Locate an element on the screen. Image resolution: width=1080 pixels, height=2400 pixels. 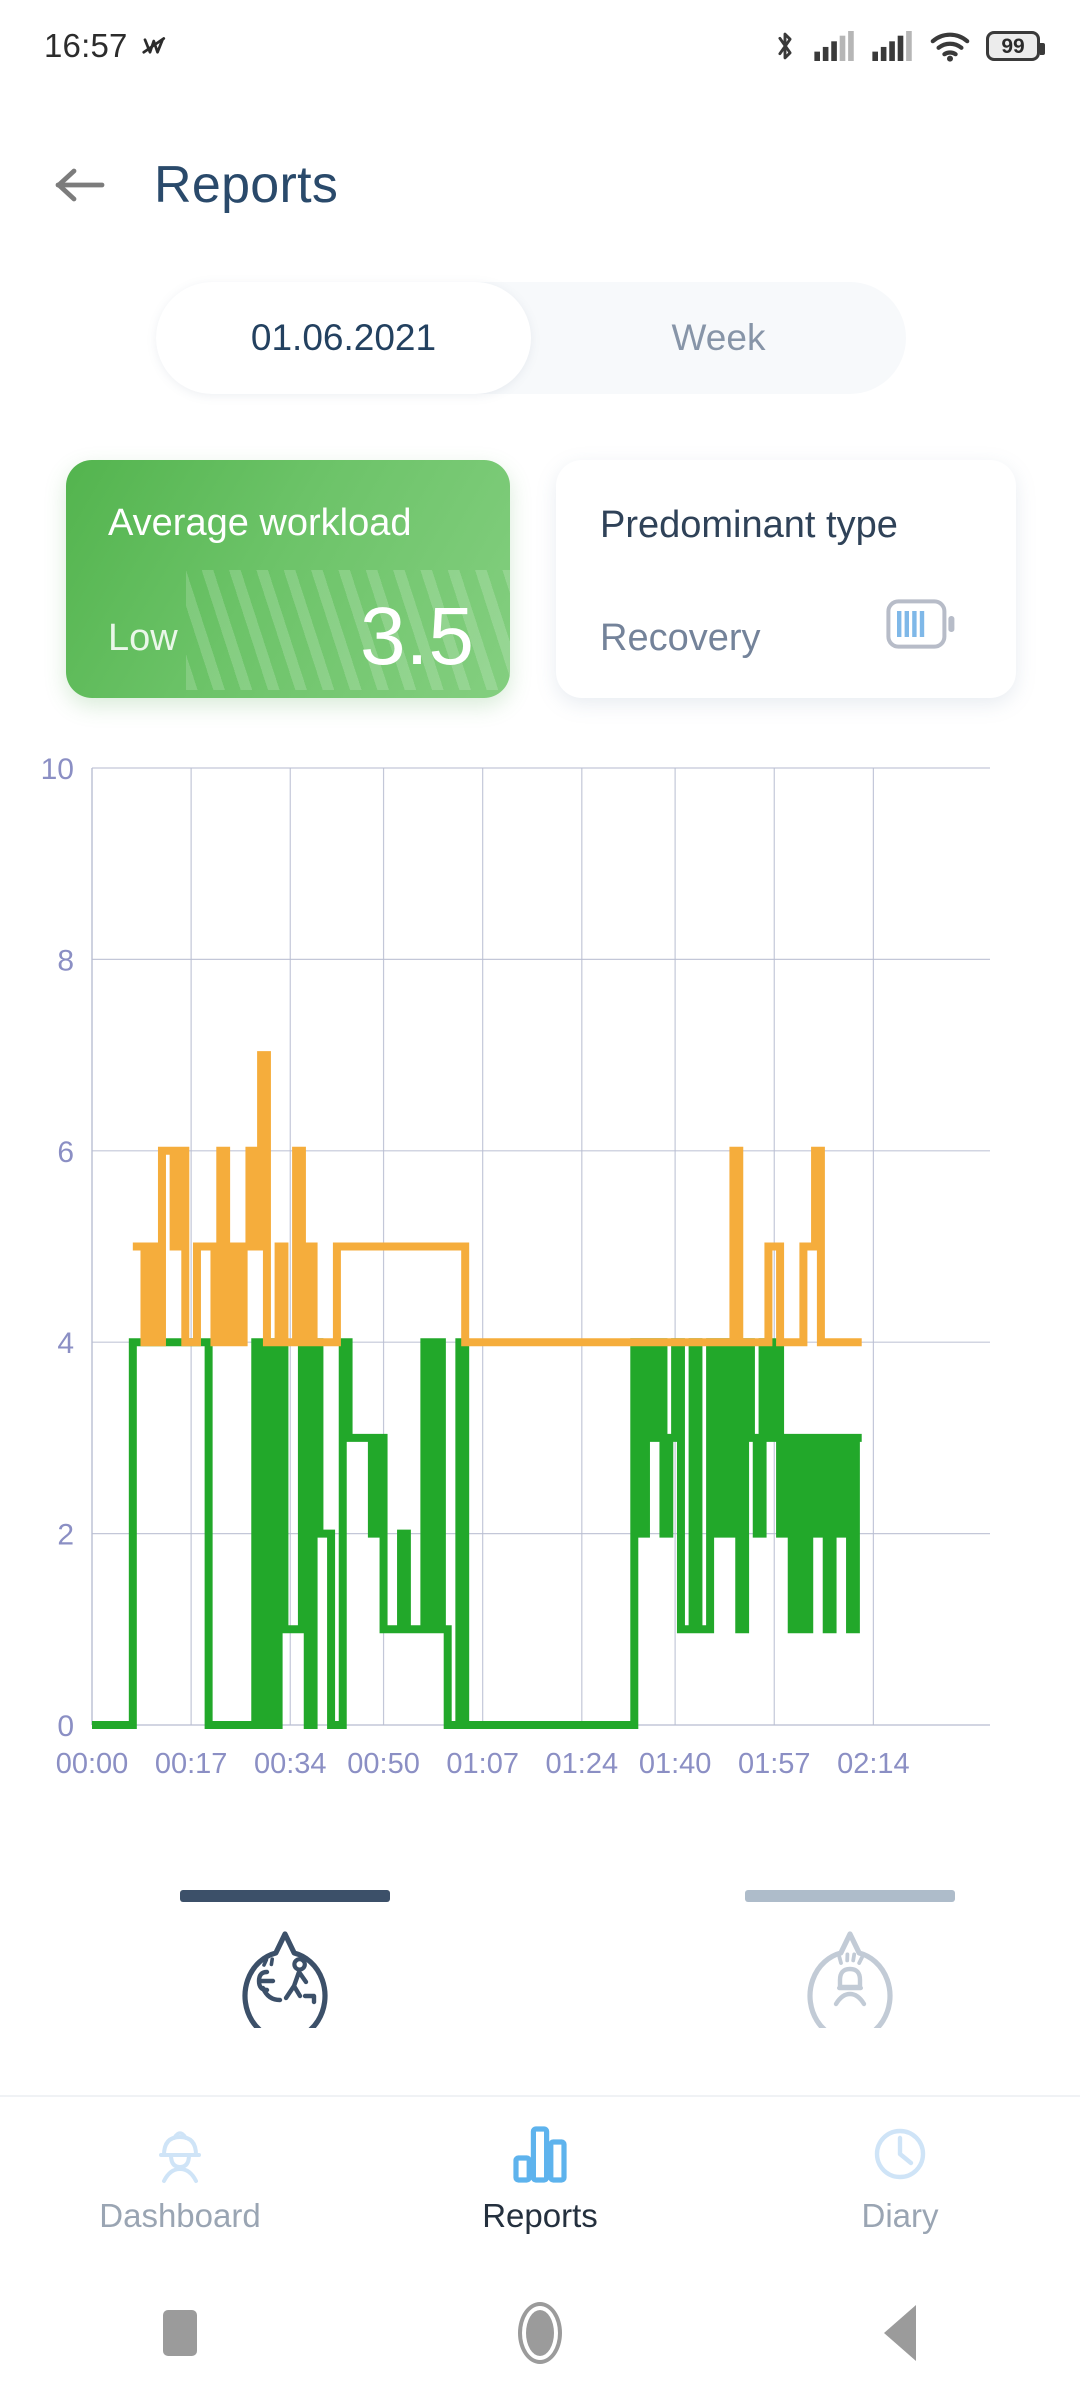
battery-level: 99 is located at coordinates (1013, 46).